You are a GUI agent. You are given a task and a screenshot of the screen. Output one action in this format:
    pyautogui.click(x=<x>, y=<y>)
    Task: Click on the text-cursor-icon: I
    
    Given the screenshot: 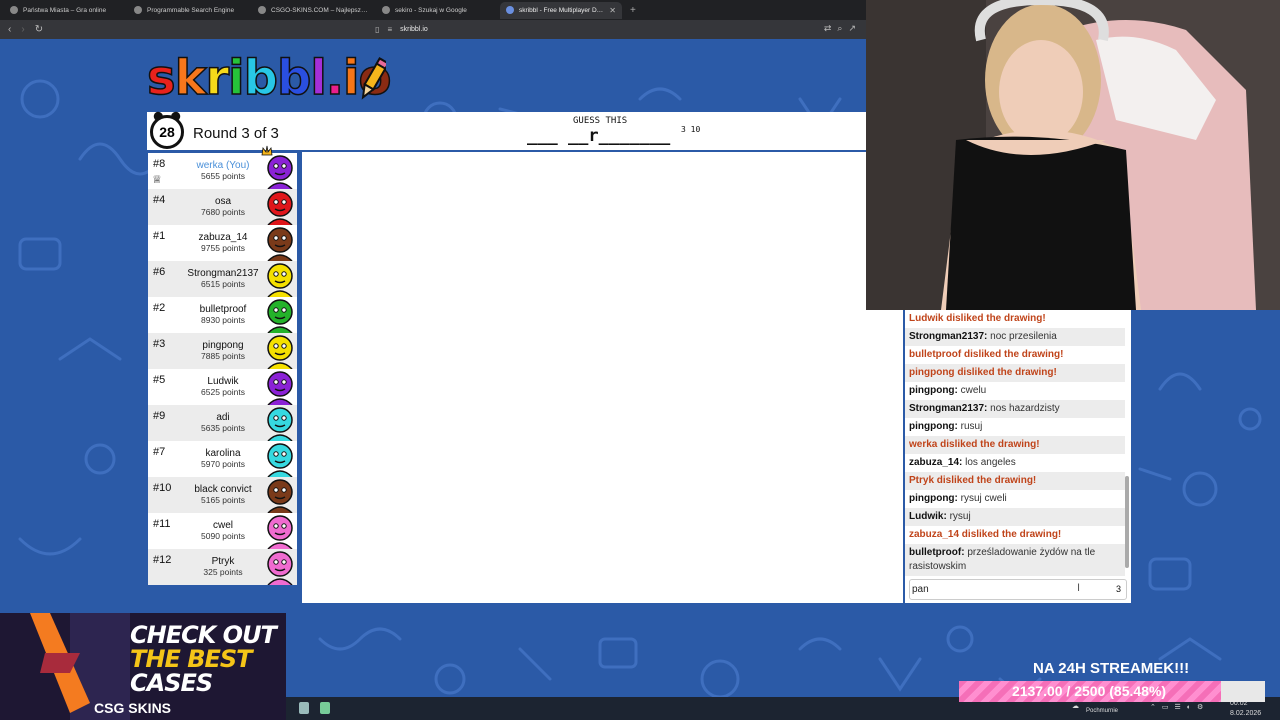 What is the action you would take?
    pyautogui.click(x=1079, y=588)
    